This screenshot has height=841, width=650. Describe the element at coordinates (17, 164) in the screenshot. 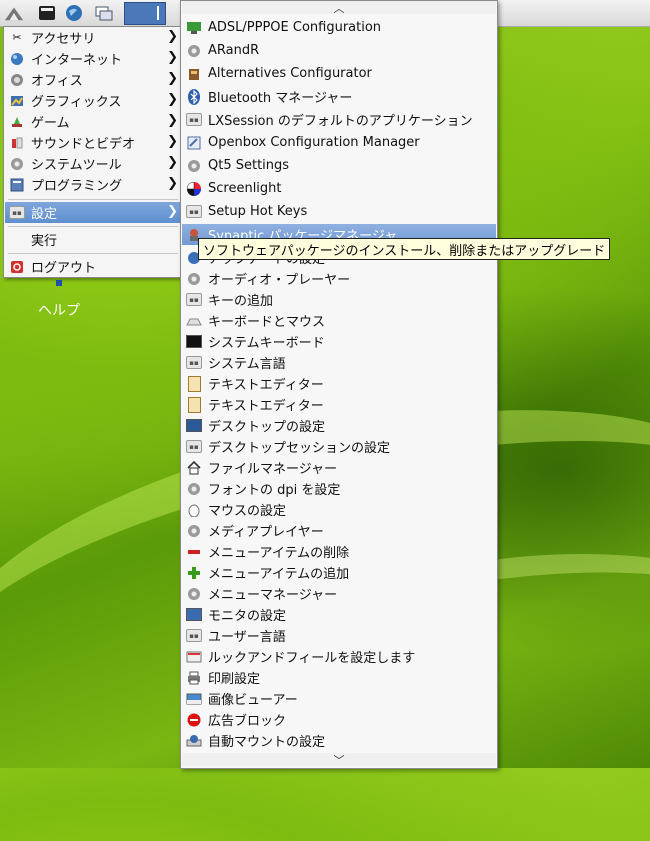

I see `system-tools-icon` at that location.